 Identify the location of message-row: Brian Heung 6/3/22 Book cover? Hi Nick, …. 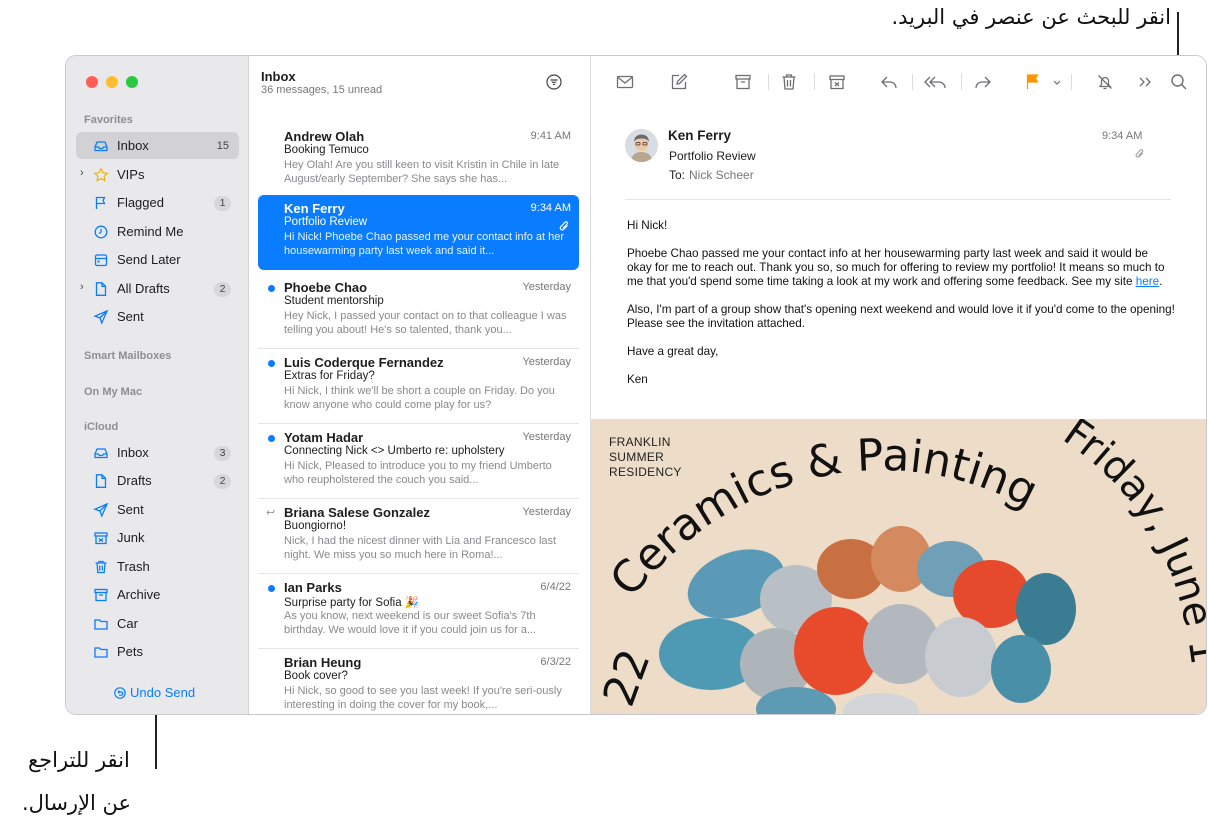
(418, 681).